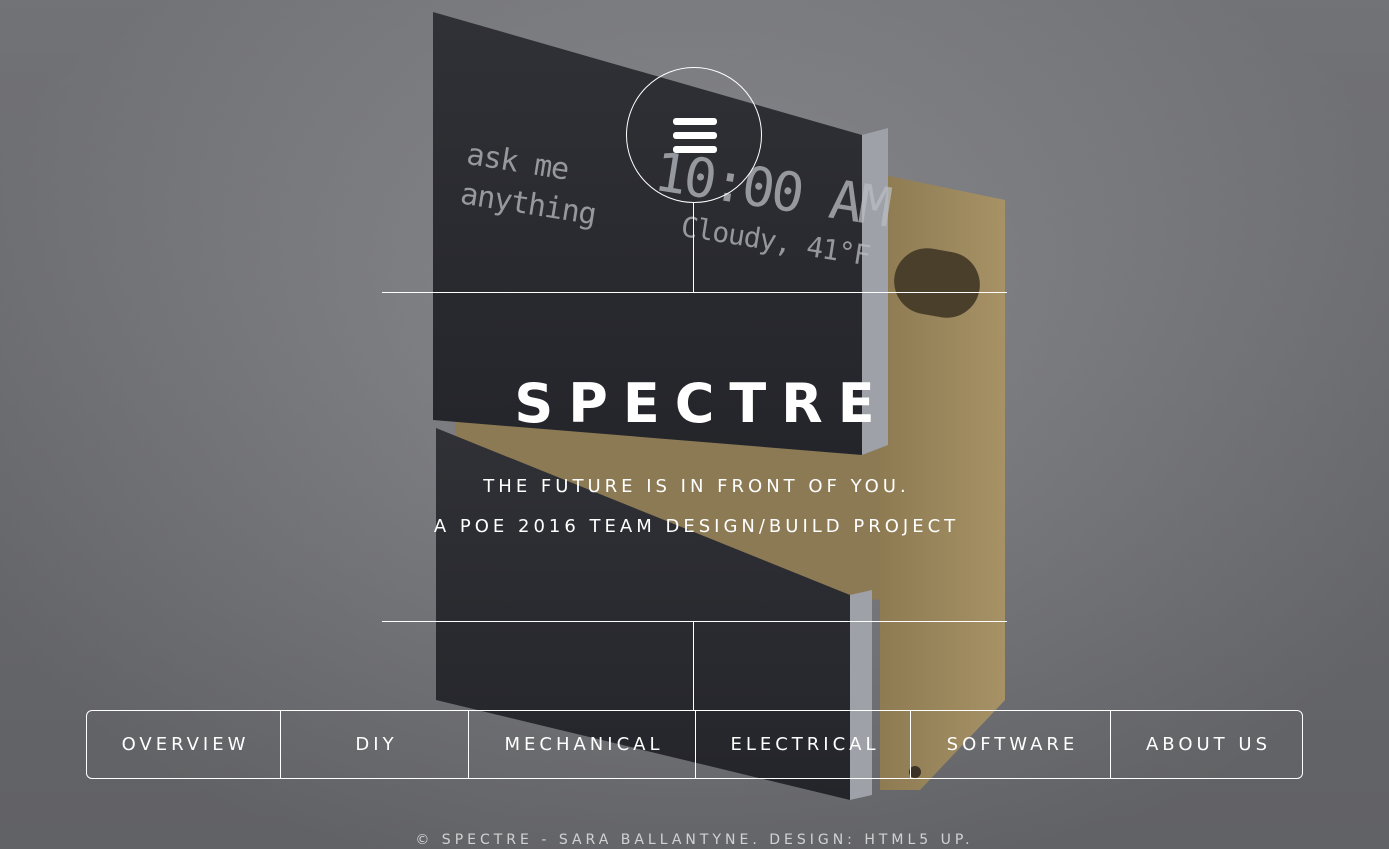 This screenshot has height=849, width=1389. Describe the element at coordinates (1010, 744) in the screenshot. I see `nav-software: SOFTWARE` at that location.